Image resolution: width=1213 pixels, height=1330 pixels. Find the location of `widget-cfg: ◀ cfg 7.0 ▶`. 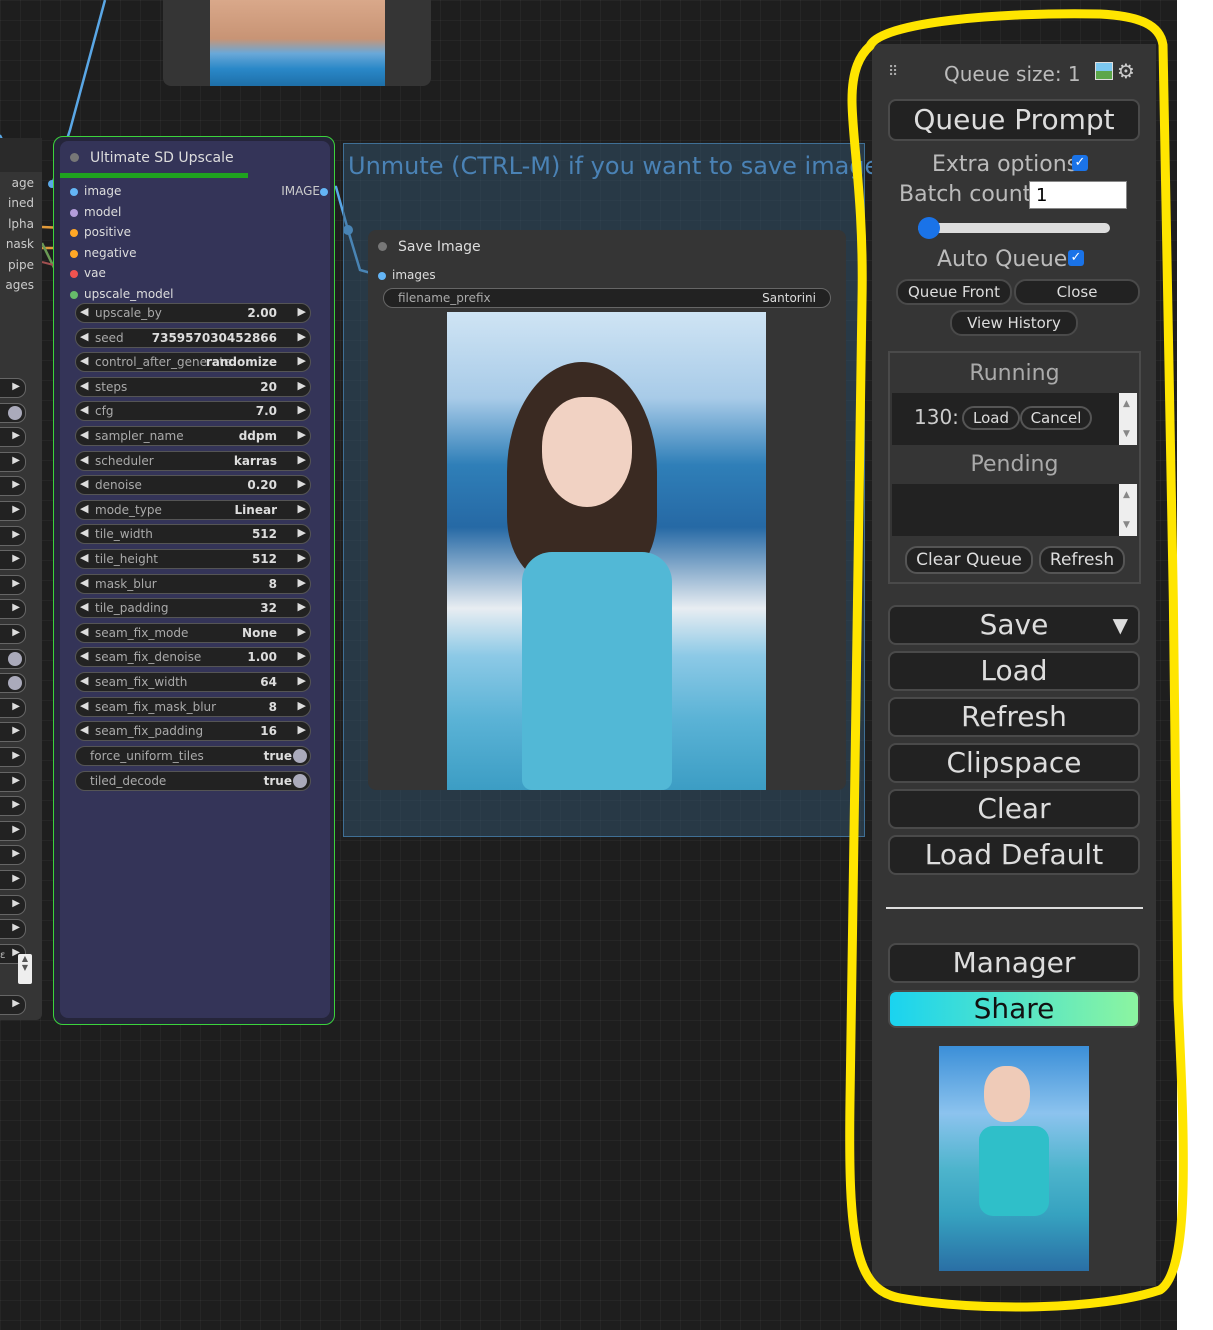

widget-cfg: ◀ cfg 7.0 ▶ is located at coordinates (193, 411).